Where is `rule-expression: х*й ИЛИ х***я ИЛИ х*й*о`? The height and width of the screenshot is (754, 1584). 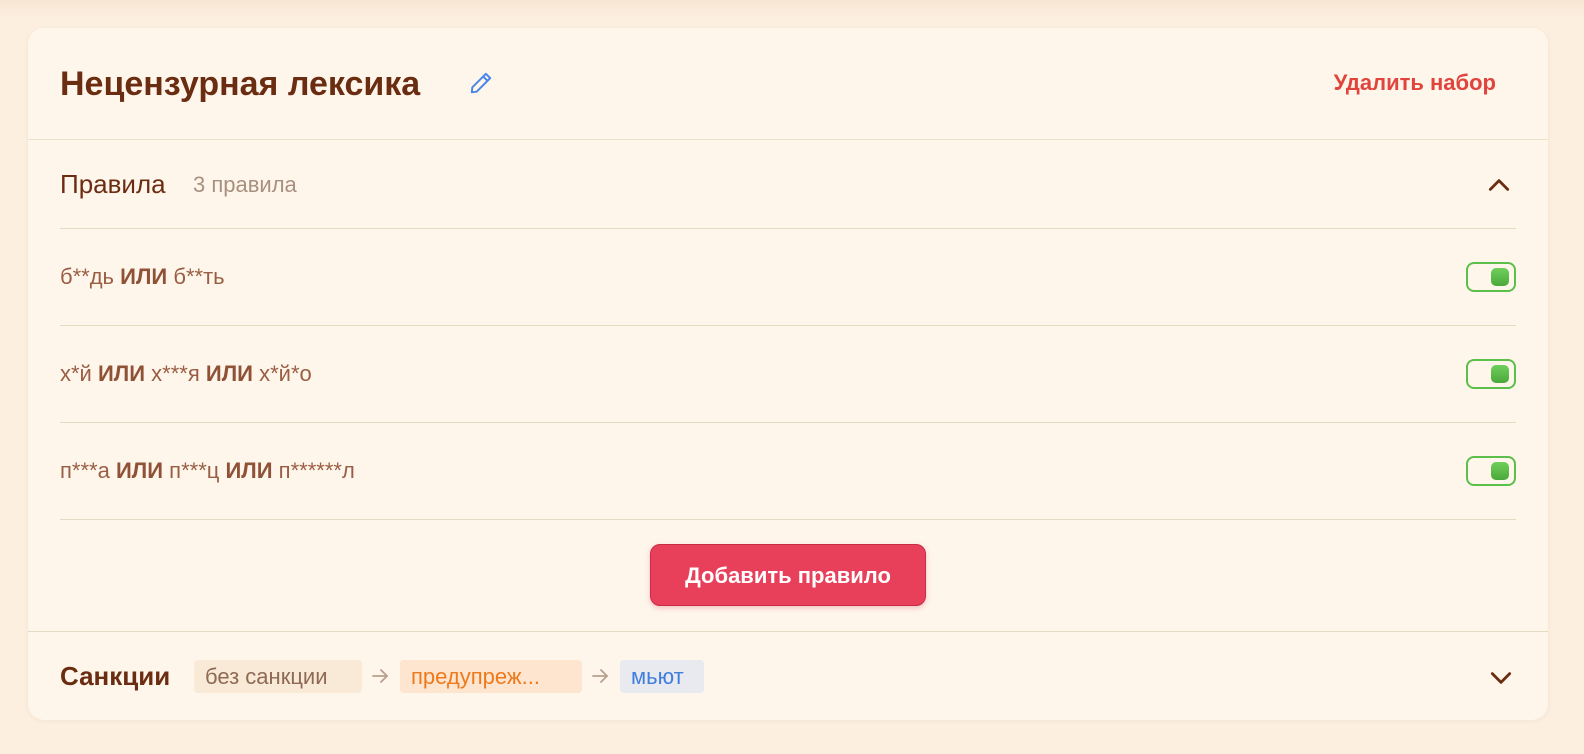 rule-expression: х*й ИЛИ х***я ИЛИ х*й*о is located at coordinates (186, 374).